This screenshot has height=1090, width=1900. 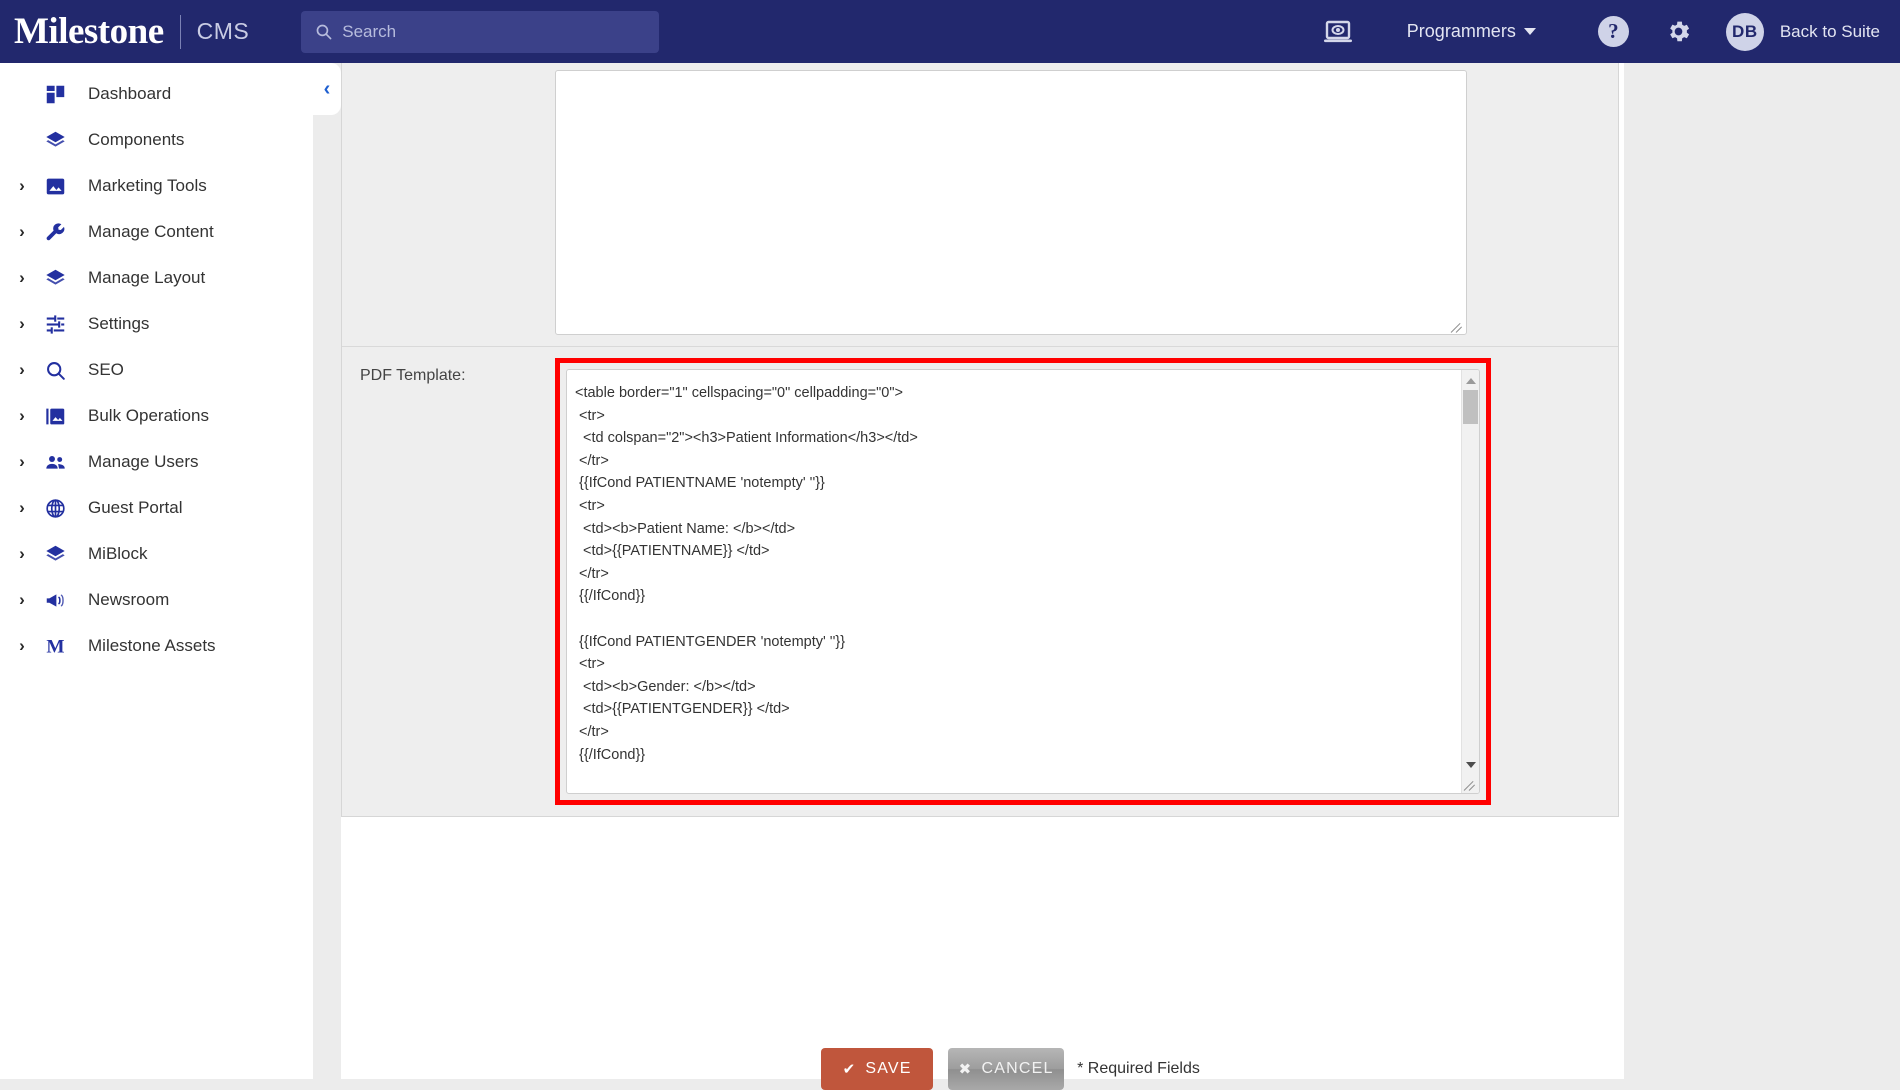 I want to click on help-glyph: ?, so click(x=1613, y=31).